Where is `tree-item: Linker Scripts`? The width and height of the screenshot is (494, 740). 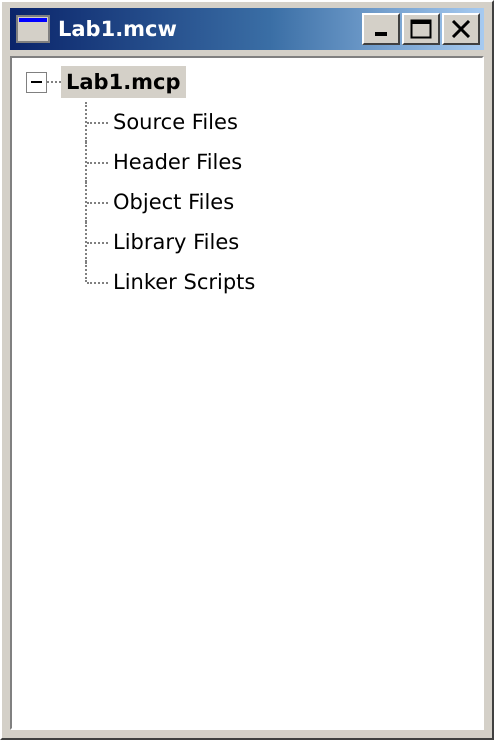 tree-item: Linker Scripts is located at coordinates (184, 282).